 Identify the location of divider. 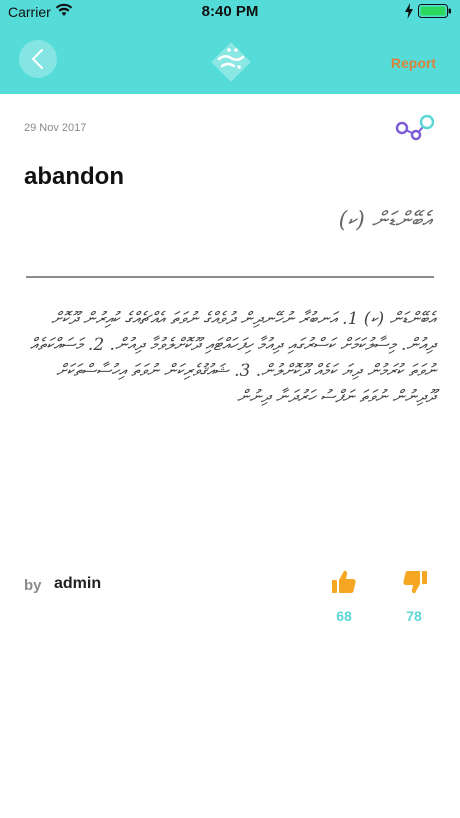
(230, 277).